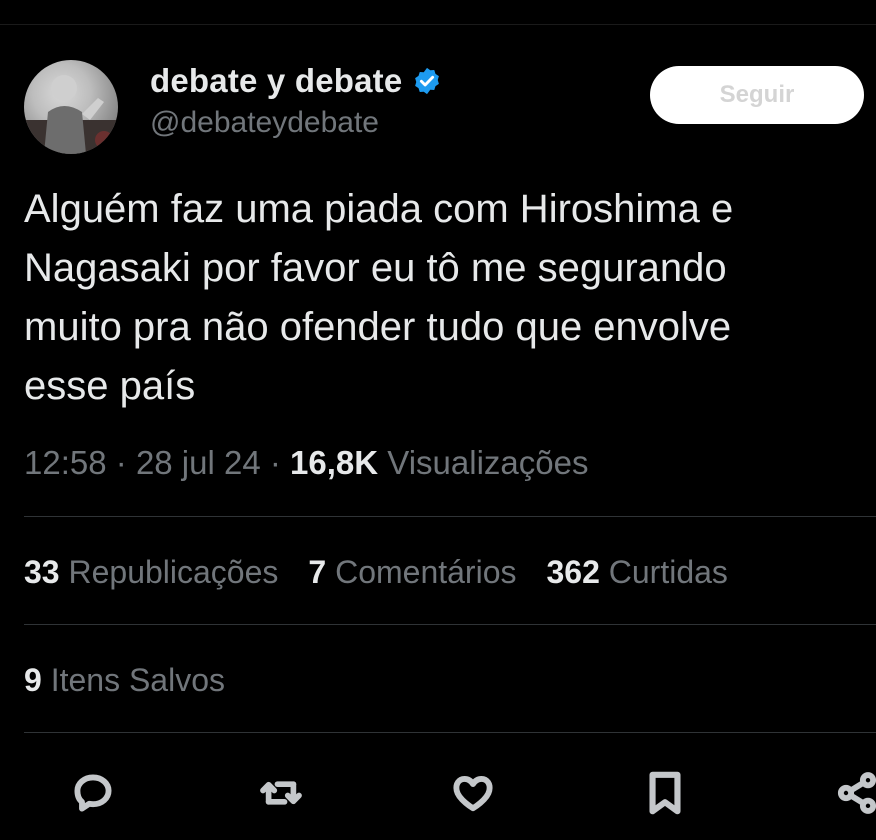 This screenshot has height=840, width=876. What do you see at coordinates (668, 572) in the screenshot?
I see `likes-label: Curtidas` at bounding box center [668, 572].